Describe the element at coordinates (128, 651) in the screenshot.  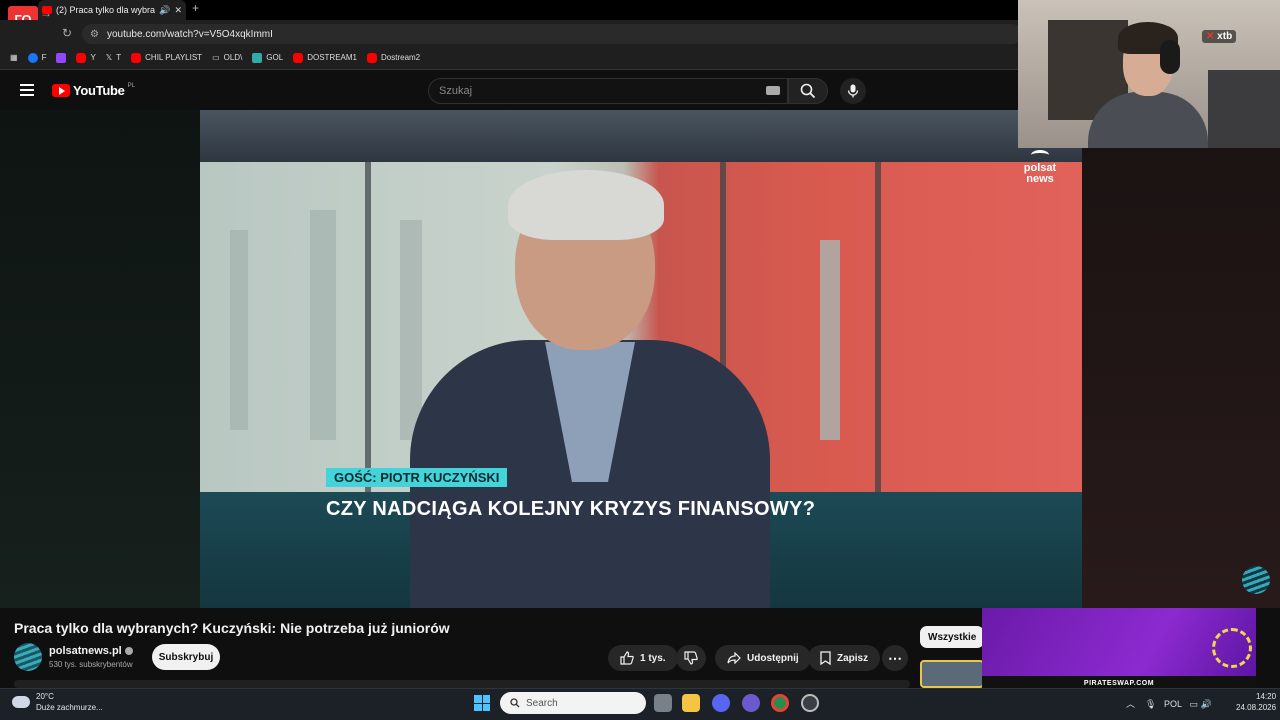
I see `verified-icon` at that location.